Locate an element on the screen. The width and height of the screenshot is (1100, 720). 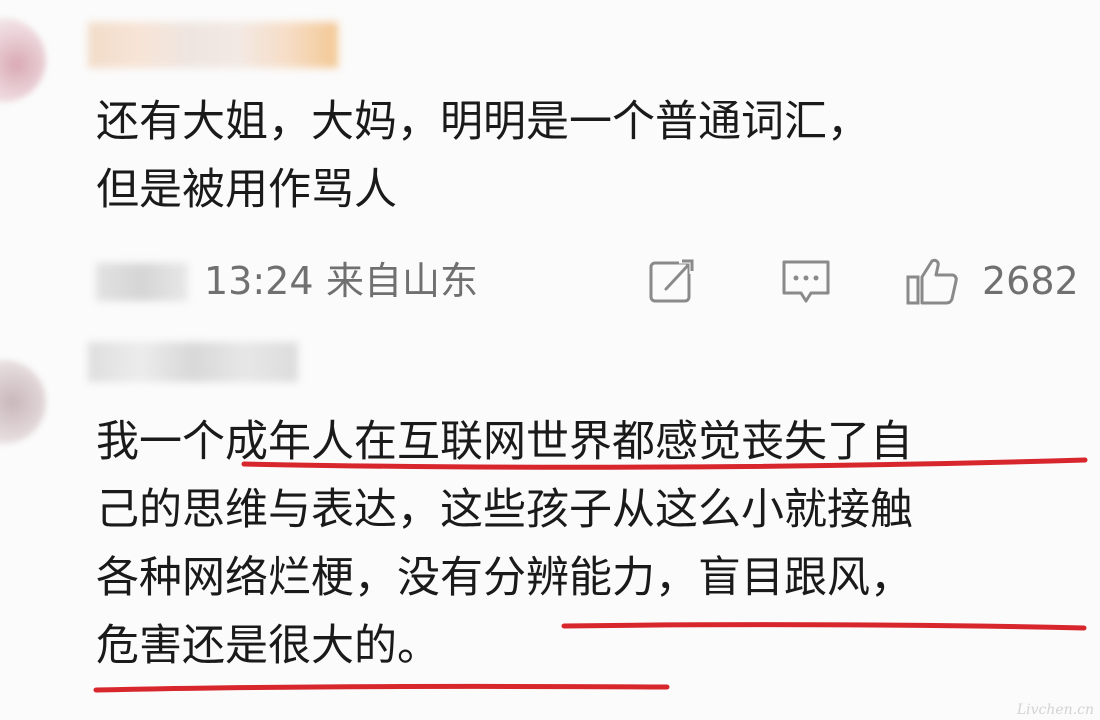
device-info-blurred is located at coordinates (142, 282).